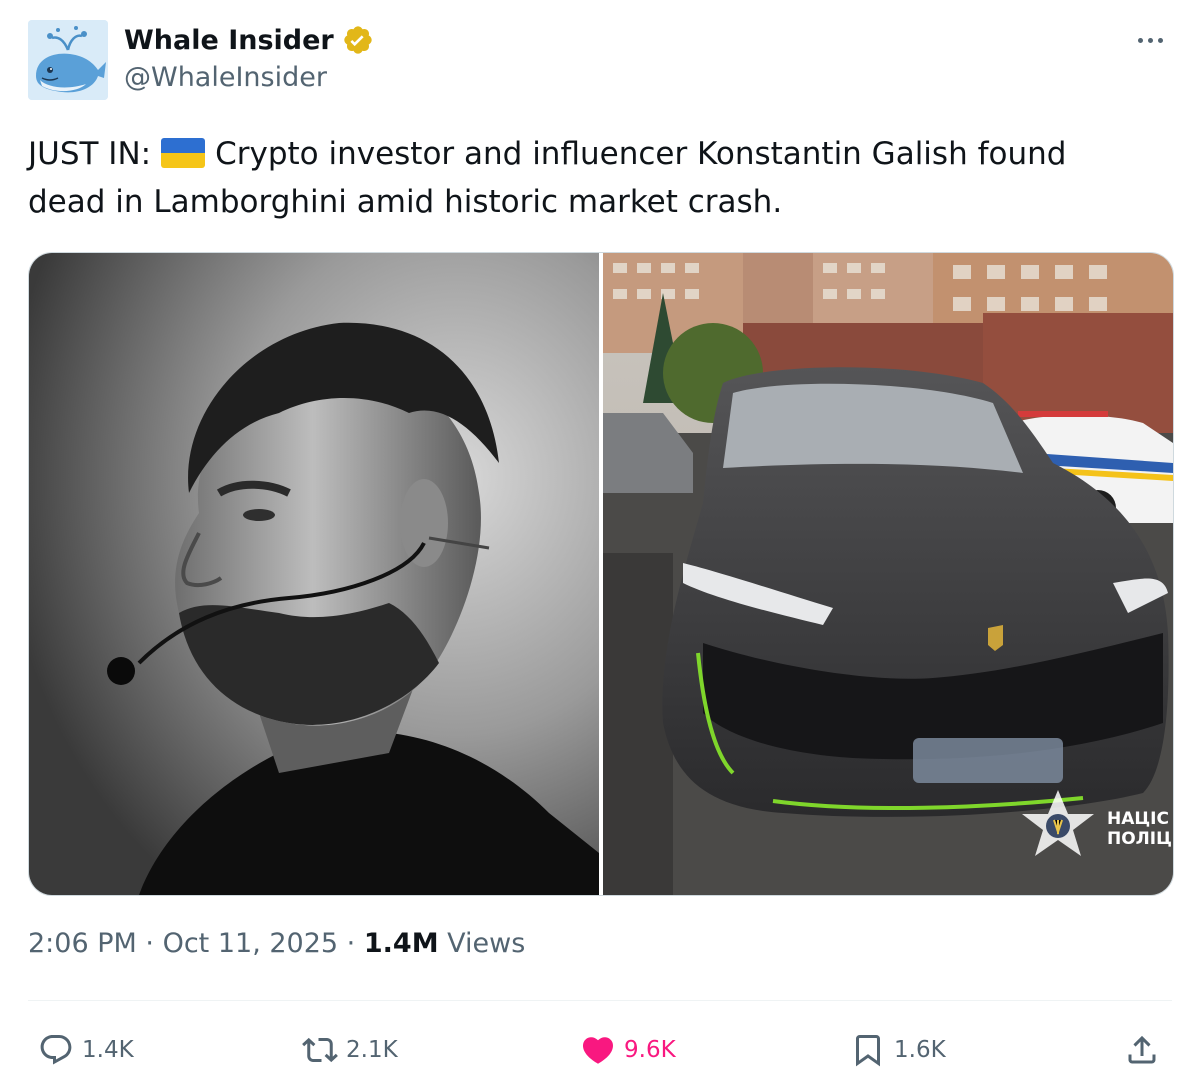 This screenshot has width=1200, height=1088. I want to click on views-label: Views, so click(486, 943).